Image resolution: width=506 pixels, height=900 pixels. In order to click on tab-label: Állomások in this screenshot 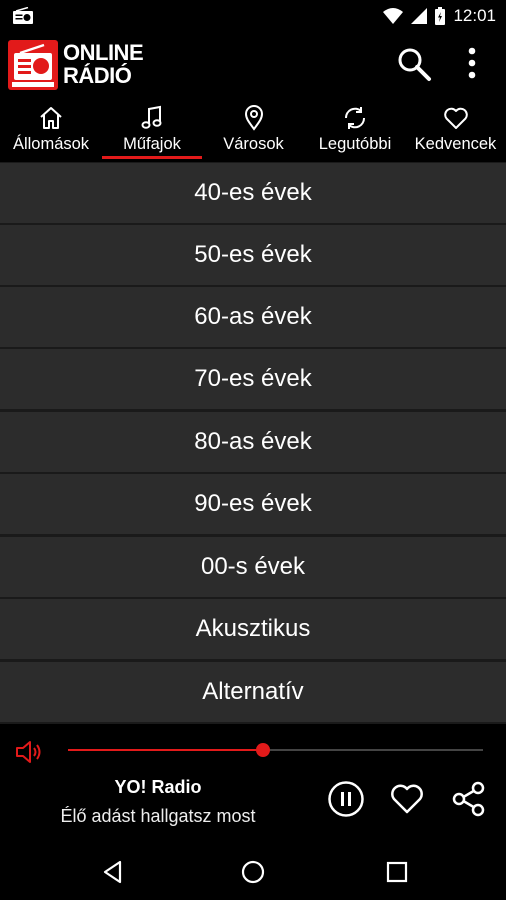, I will do `click(51, 144)`.